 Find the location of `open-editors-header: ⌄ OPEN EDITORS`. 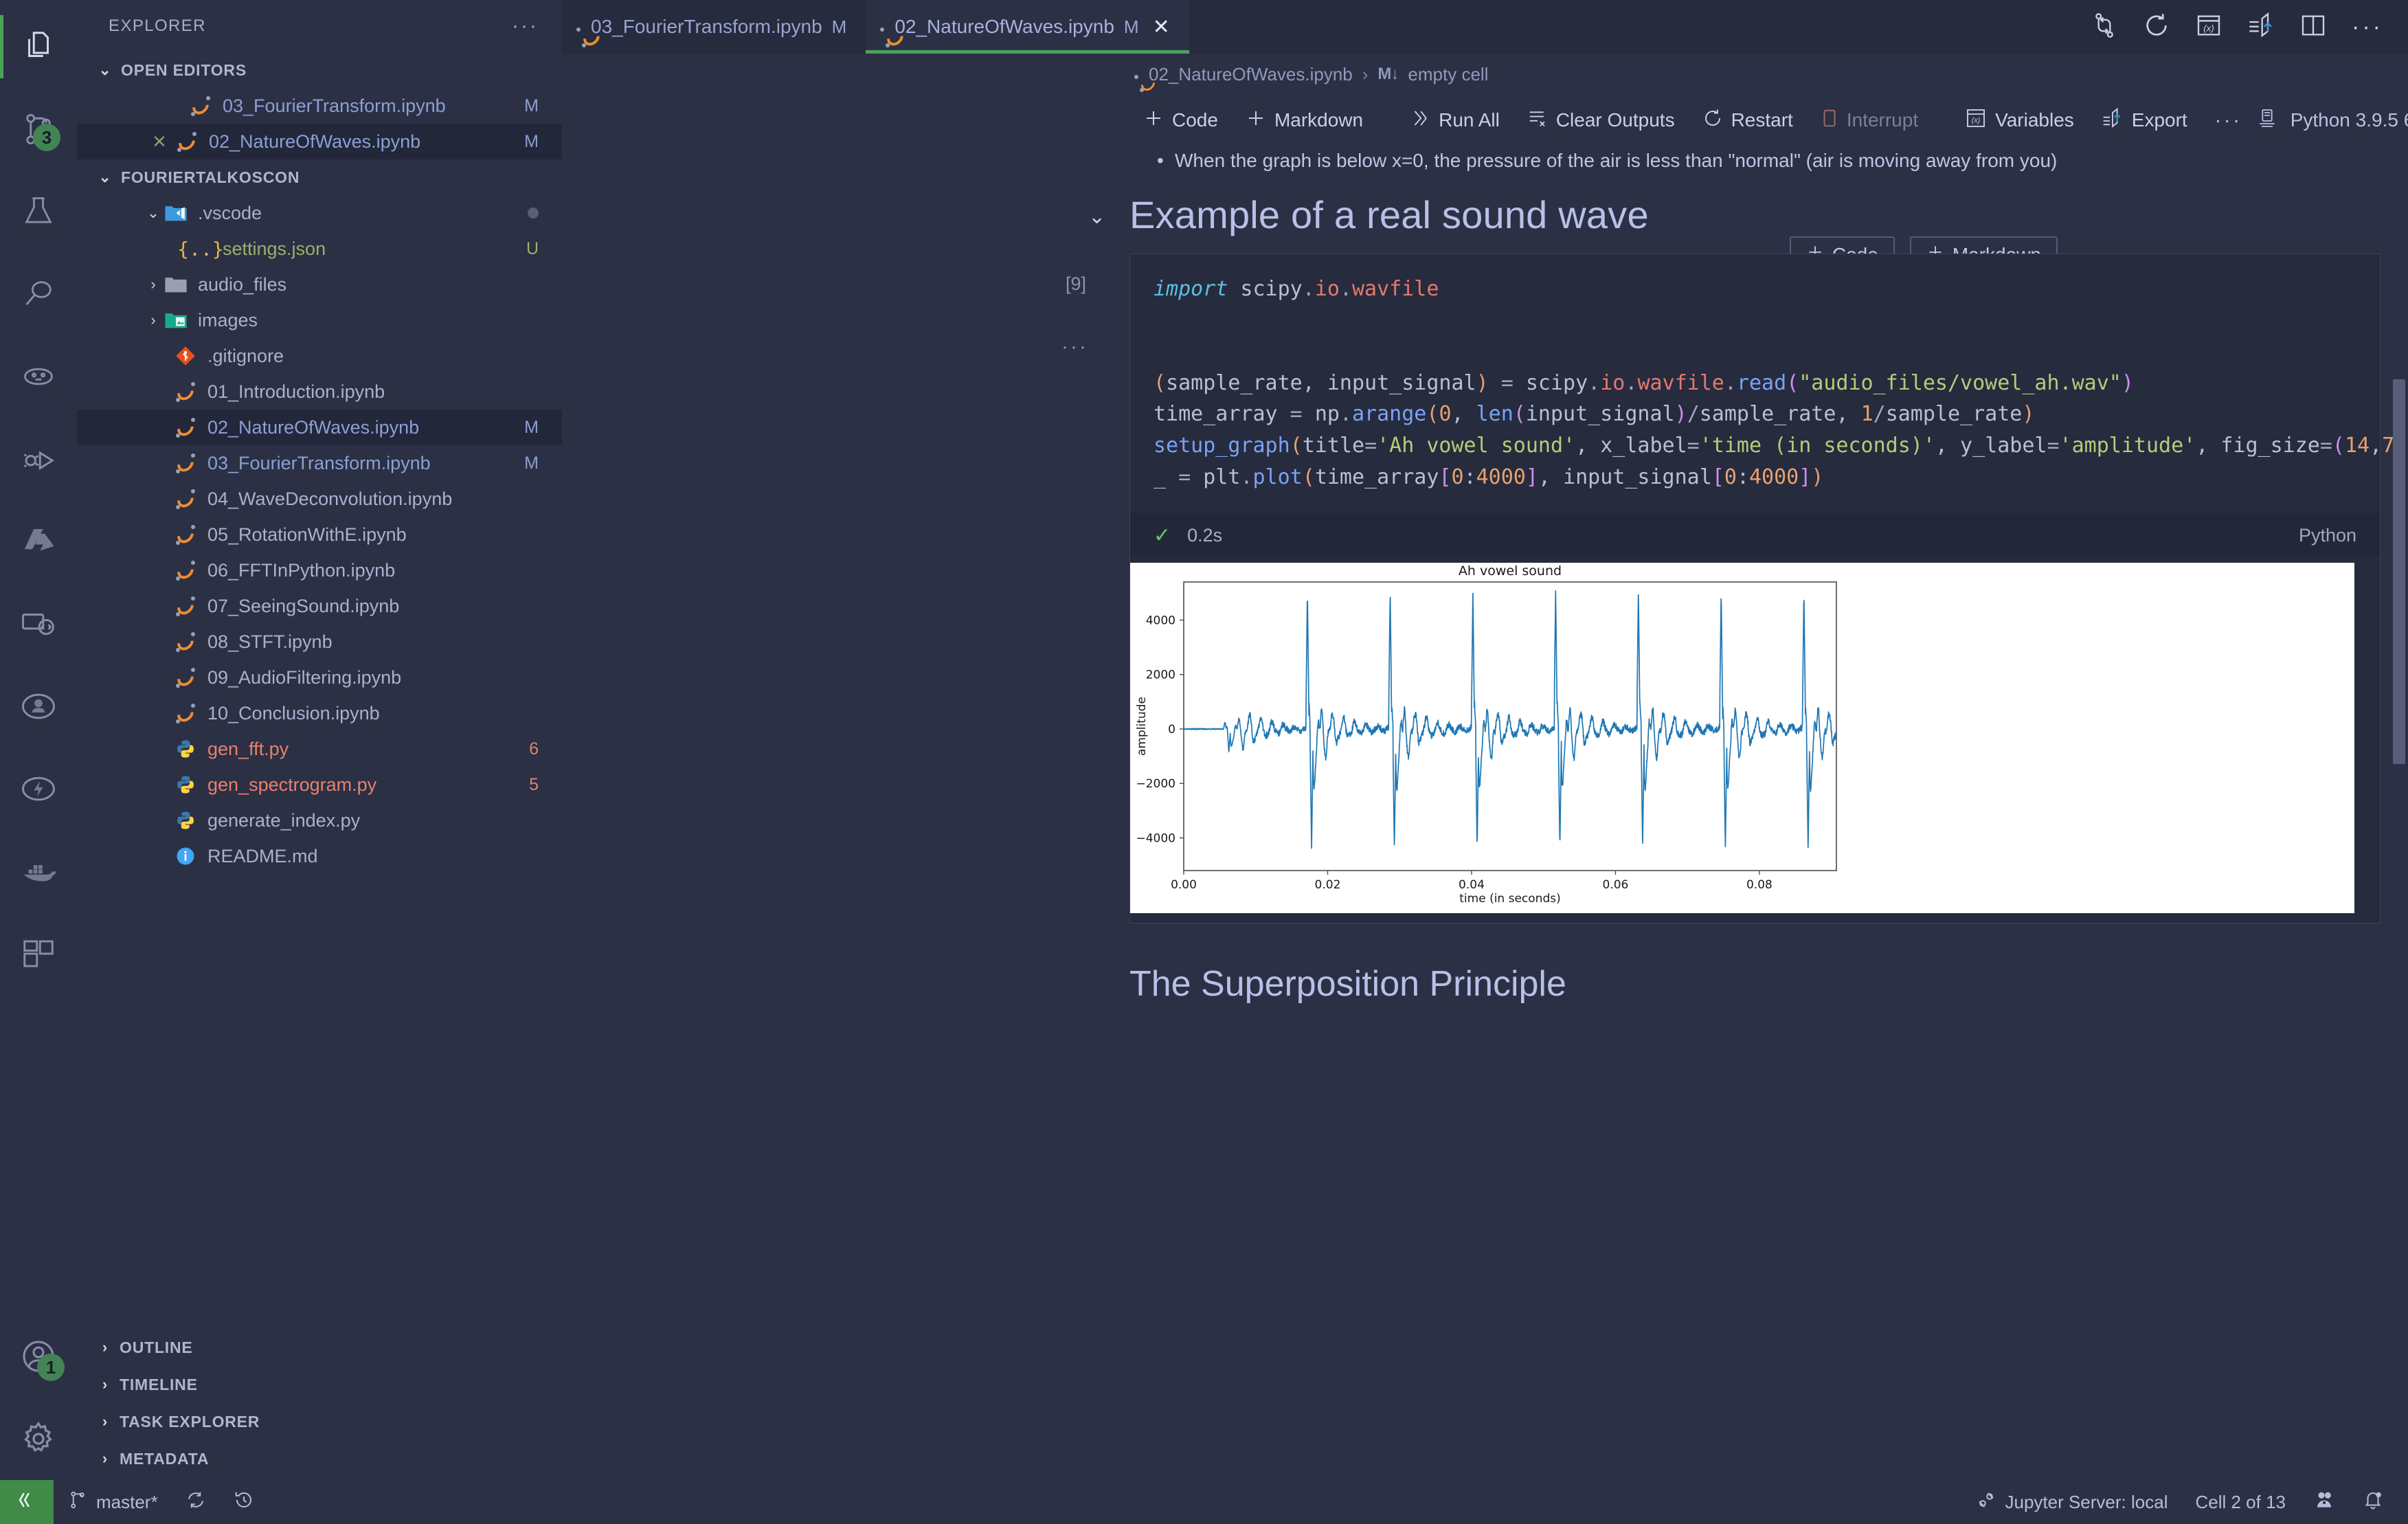

open-editors-header: ⌄ OPEN EDITORS is located at coordinates (319, 70).